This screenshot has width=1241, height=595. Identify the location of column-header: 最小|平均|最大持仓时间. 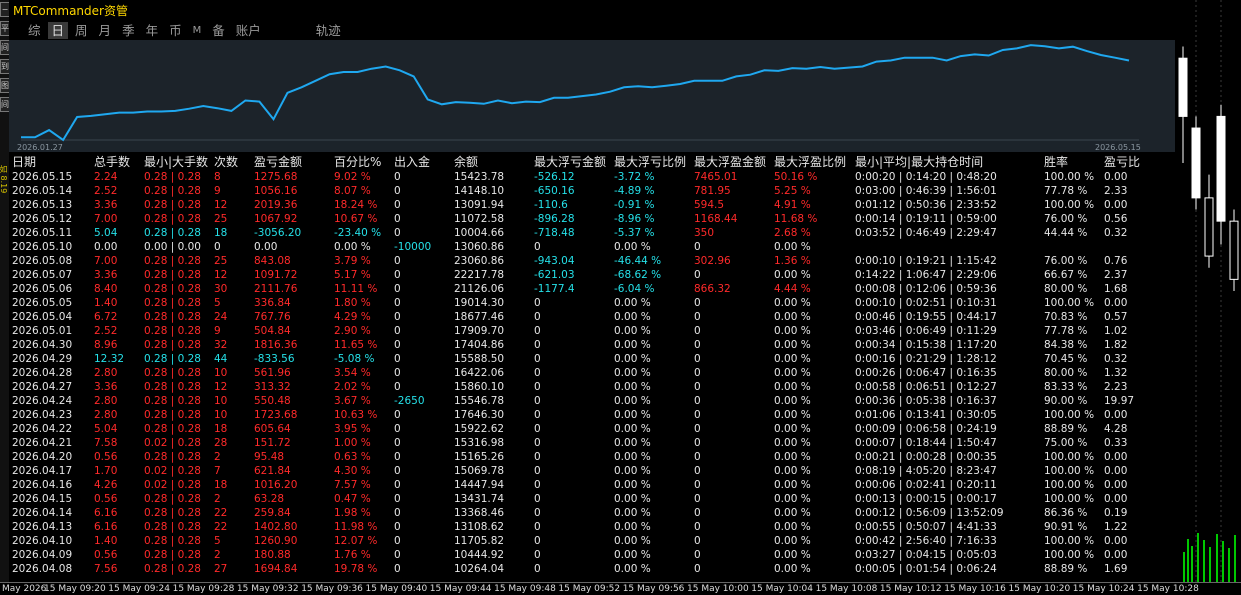
(919, 162).